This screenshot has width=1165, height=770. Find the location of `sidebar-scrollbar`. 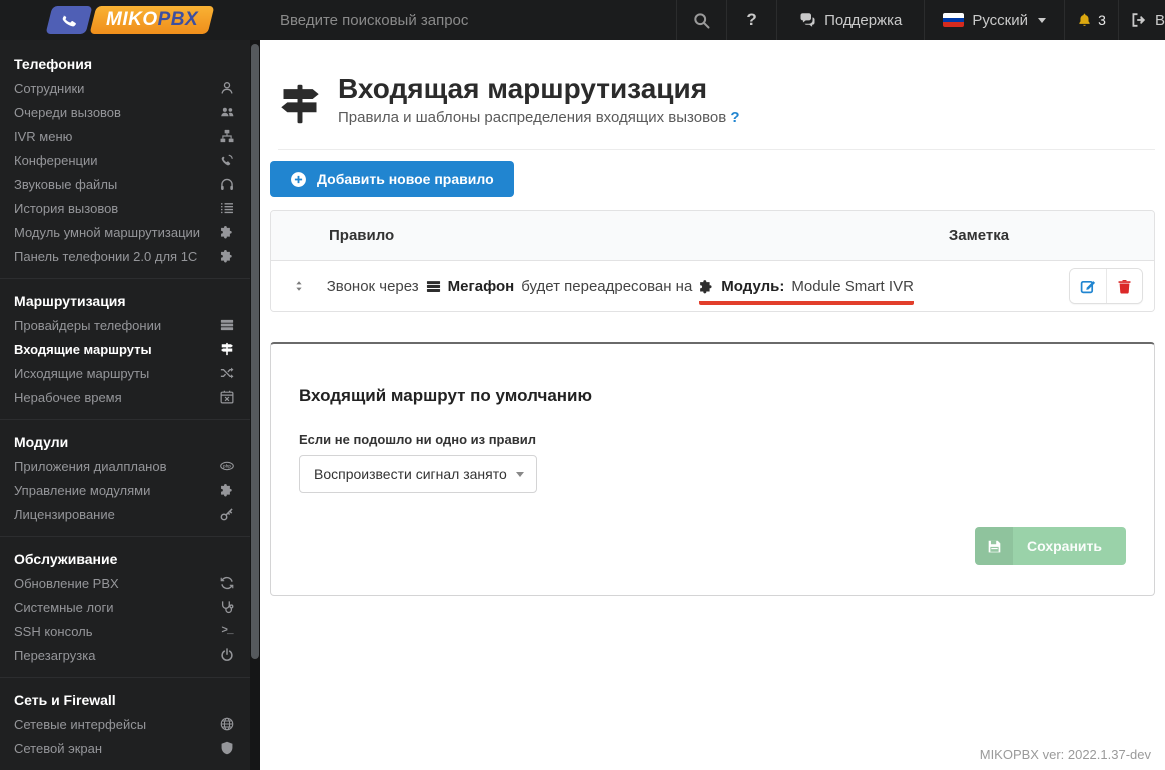

sidebar-scrollbar is located at coordinates (255, 405).